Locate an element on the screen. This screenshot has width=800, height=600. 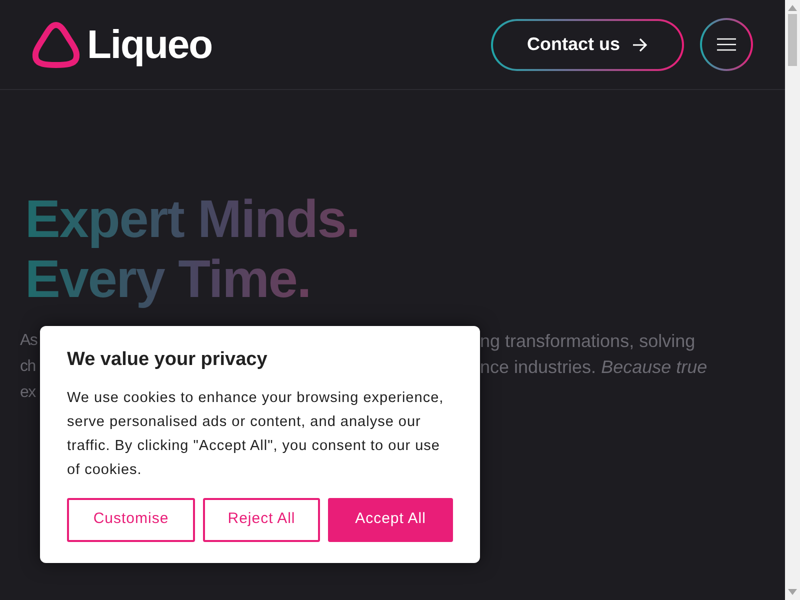
cookie-button: Customise is located at coordinates (131, 520).